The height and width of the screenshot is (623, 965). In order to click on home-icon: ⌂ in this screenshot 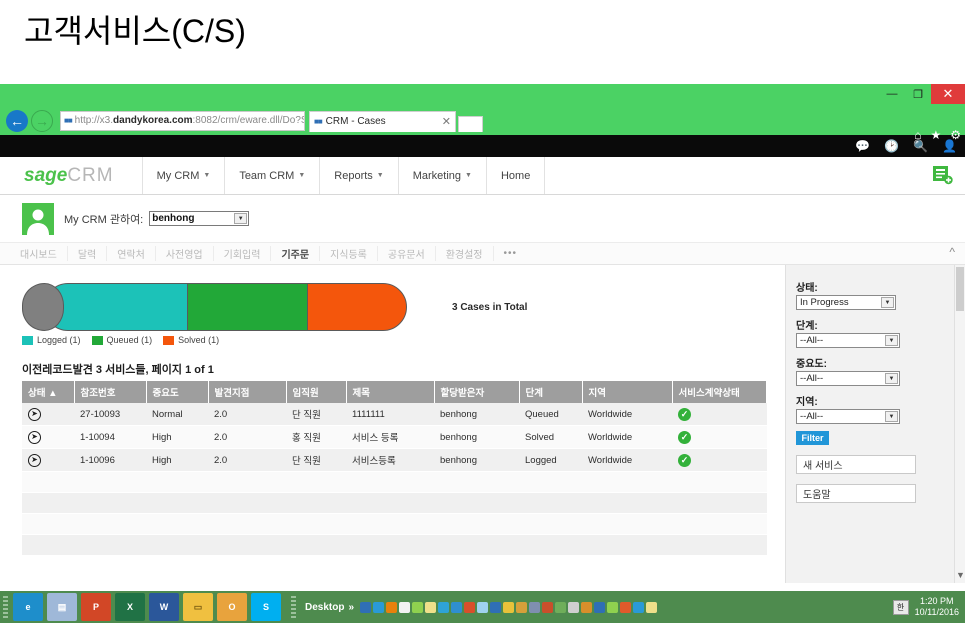, I will do `click(917, 135)`.